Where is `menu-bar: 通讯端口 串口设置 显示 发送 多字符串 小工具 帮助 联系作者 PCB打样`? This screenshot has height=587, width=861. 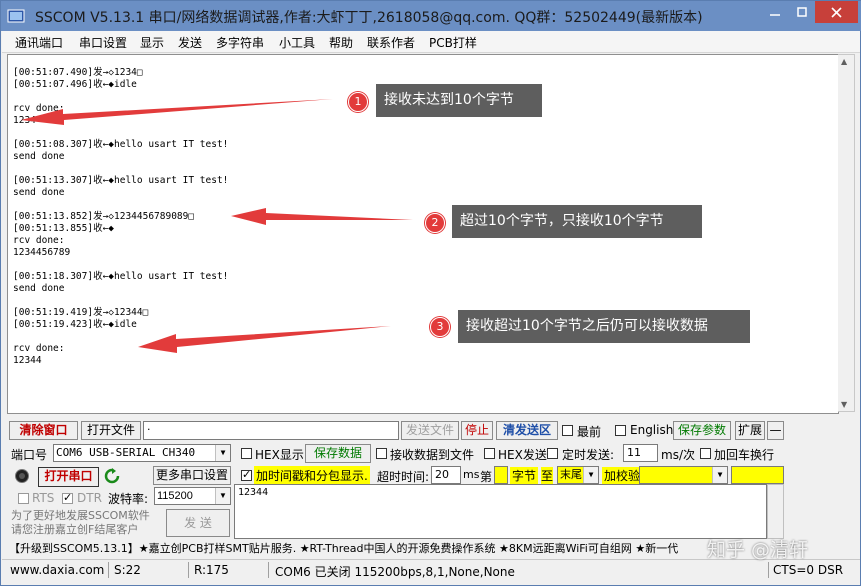
menu-bar: 通讯端口 串口设置 显示 发送 多字符串 小工具 帮助 联系作者 PCB打样 is located at coordinates (431, 42).